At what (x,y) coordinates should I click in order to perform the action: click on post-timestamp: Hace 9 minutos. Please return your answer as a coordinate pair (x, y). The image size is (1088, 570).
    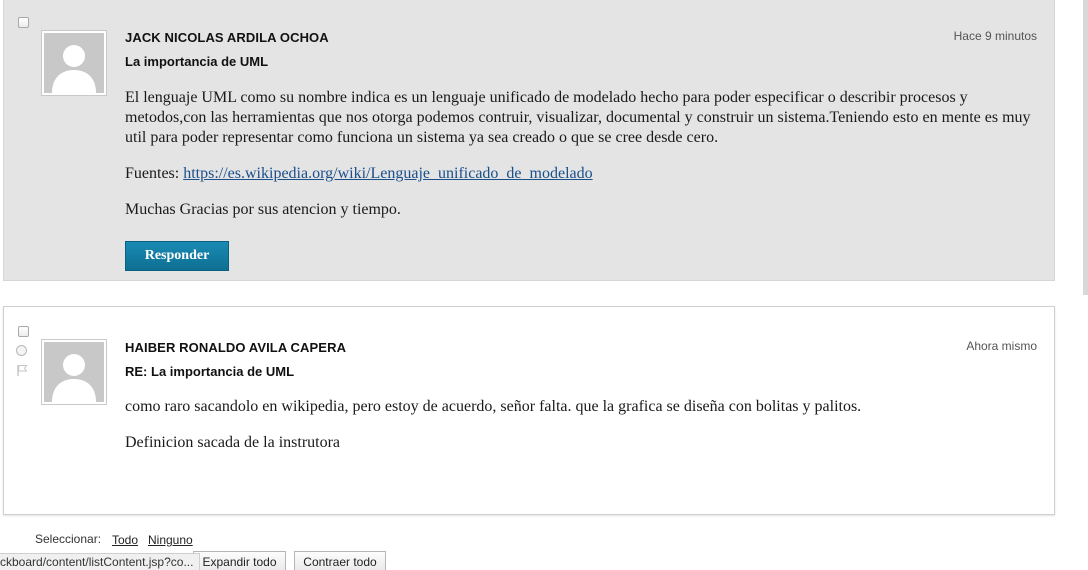
    Looking at the image, I should click on (995, 36).